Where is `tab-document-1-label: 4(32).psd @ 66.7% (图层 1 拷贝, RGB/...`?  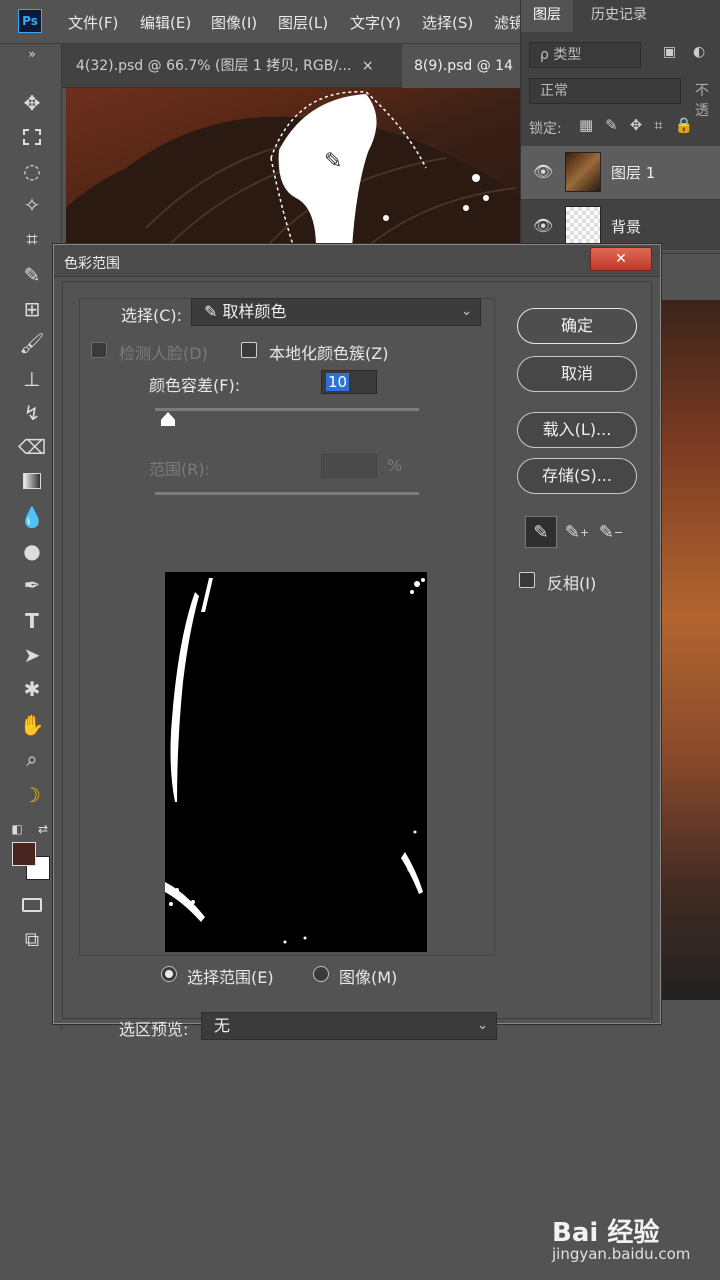
tab-document-1-label: 4(32).psd @ 66.7% (图层 1 拷贝, RGB/... is located at coordinates (214, 66).